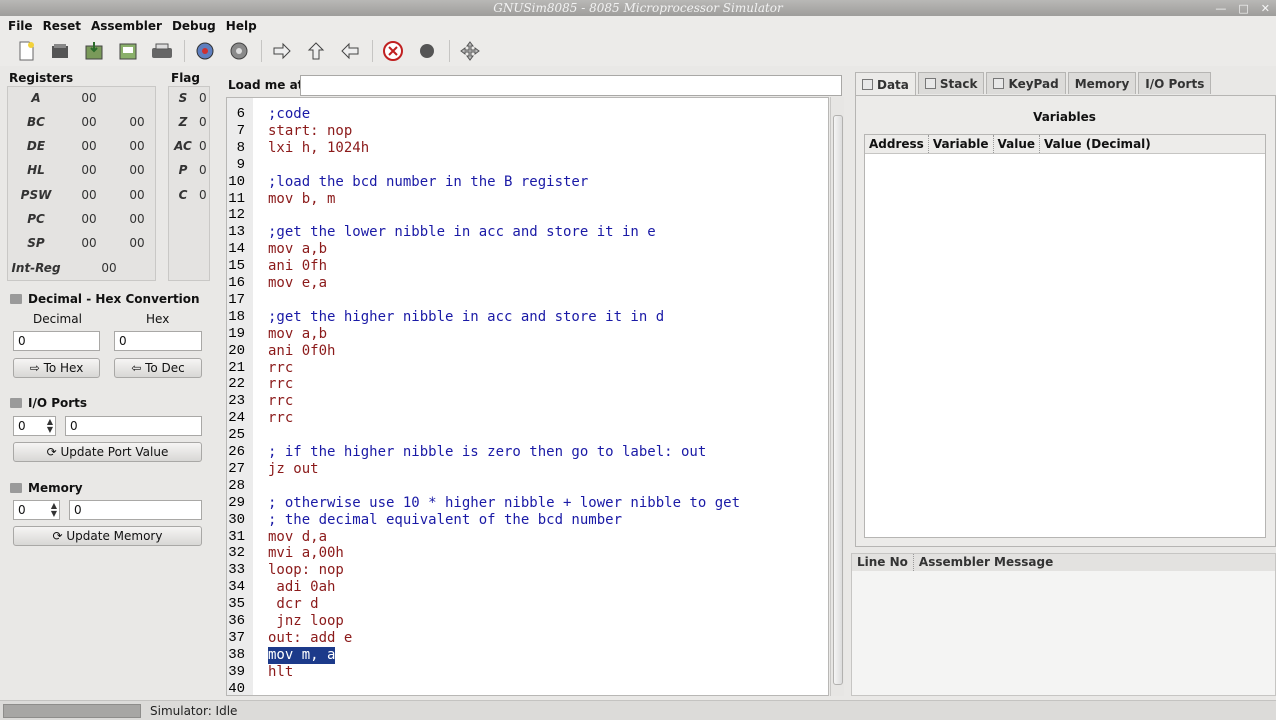 Image resolution: width=1276 pixels, height=720 pixels. I want to click on hex-input: 0, so click(158, 341).